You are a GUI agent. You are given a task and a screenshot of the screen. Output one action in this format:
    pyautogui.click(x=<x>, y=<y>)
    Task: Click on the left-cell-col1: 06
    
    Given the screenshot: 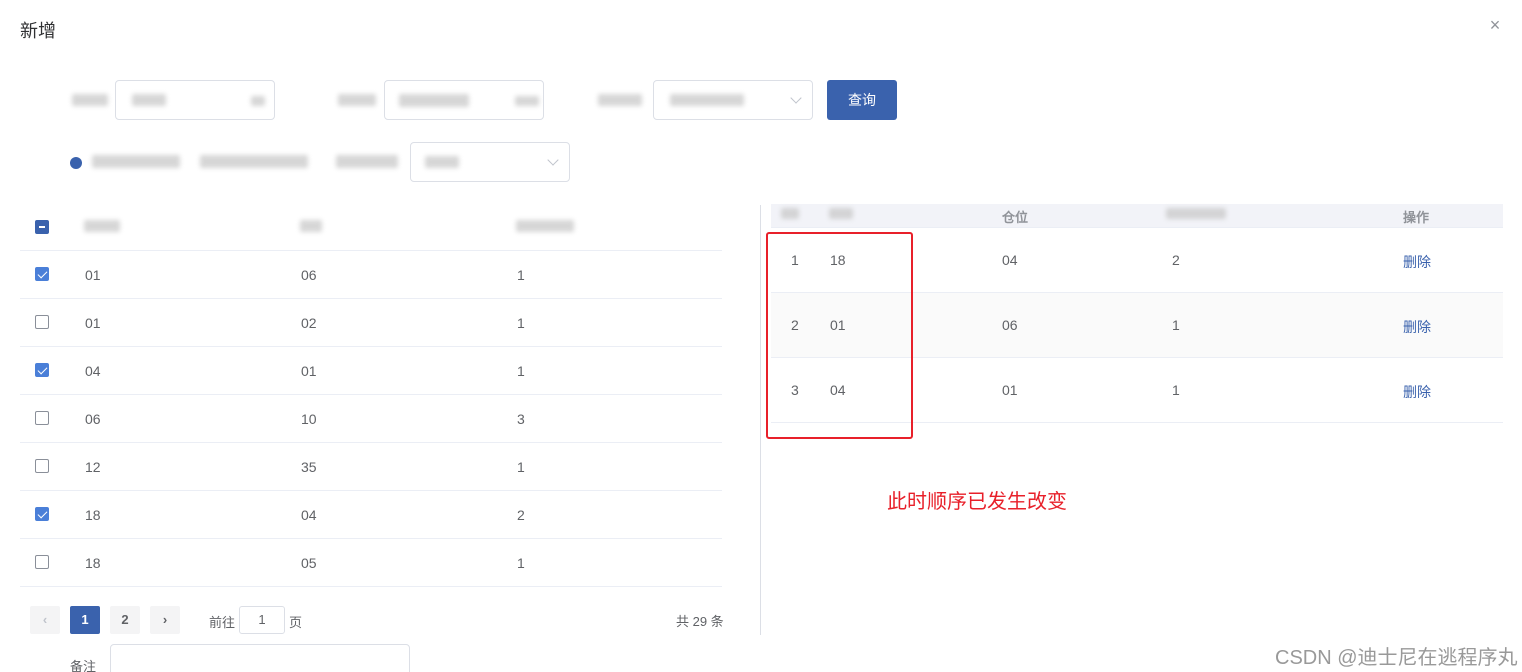 What is the action you would take?
    pyautogui.click(x=93, y=419)
    